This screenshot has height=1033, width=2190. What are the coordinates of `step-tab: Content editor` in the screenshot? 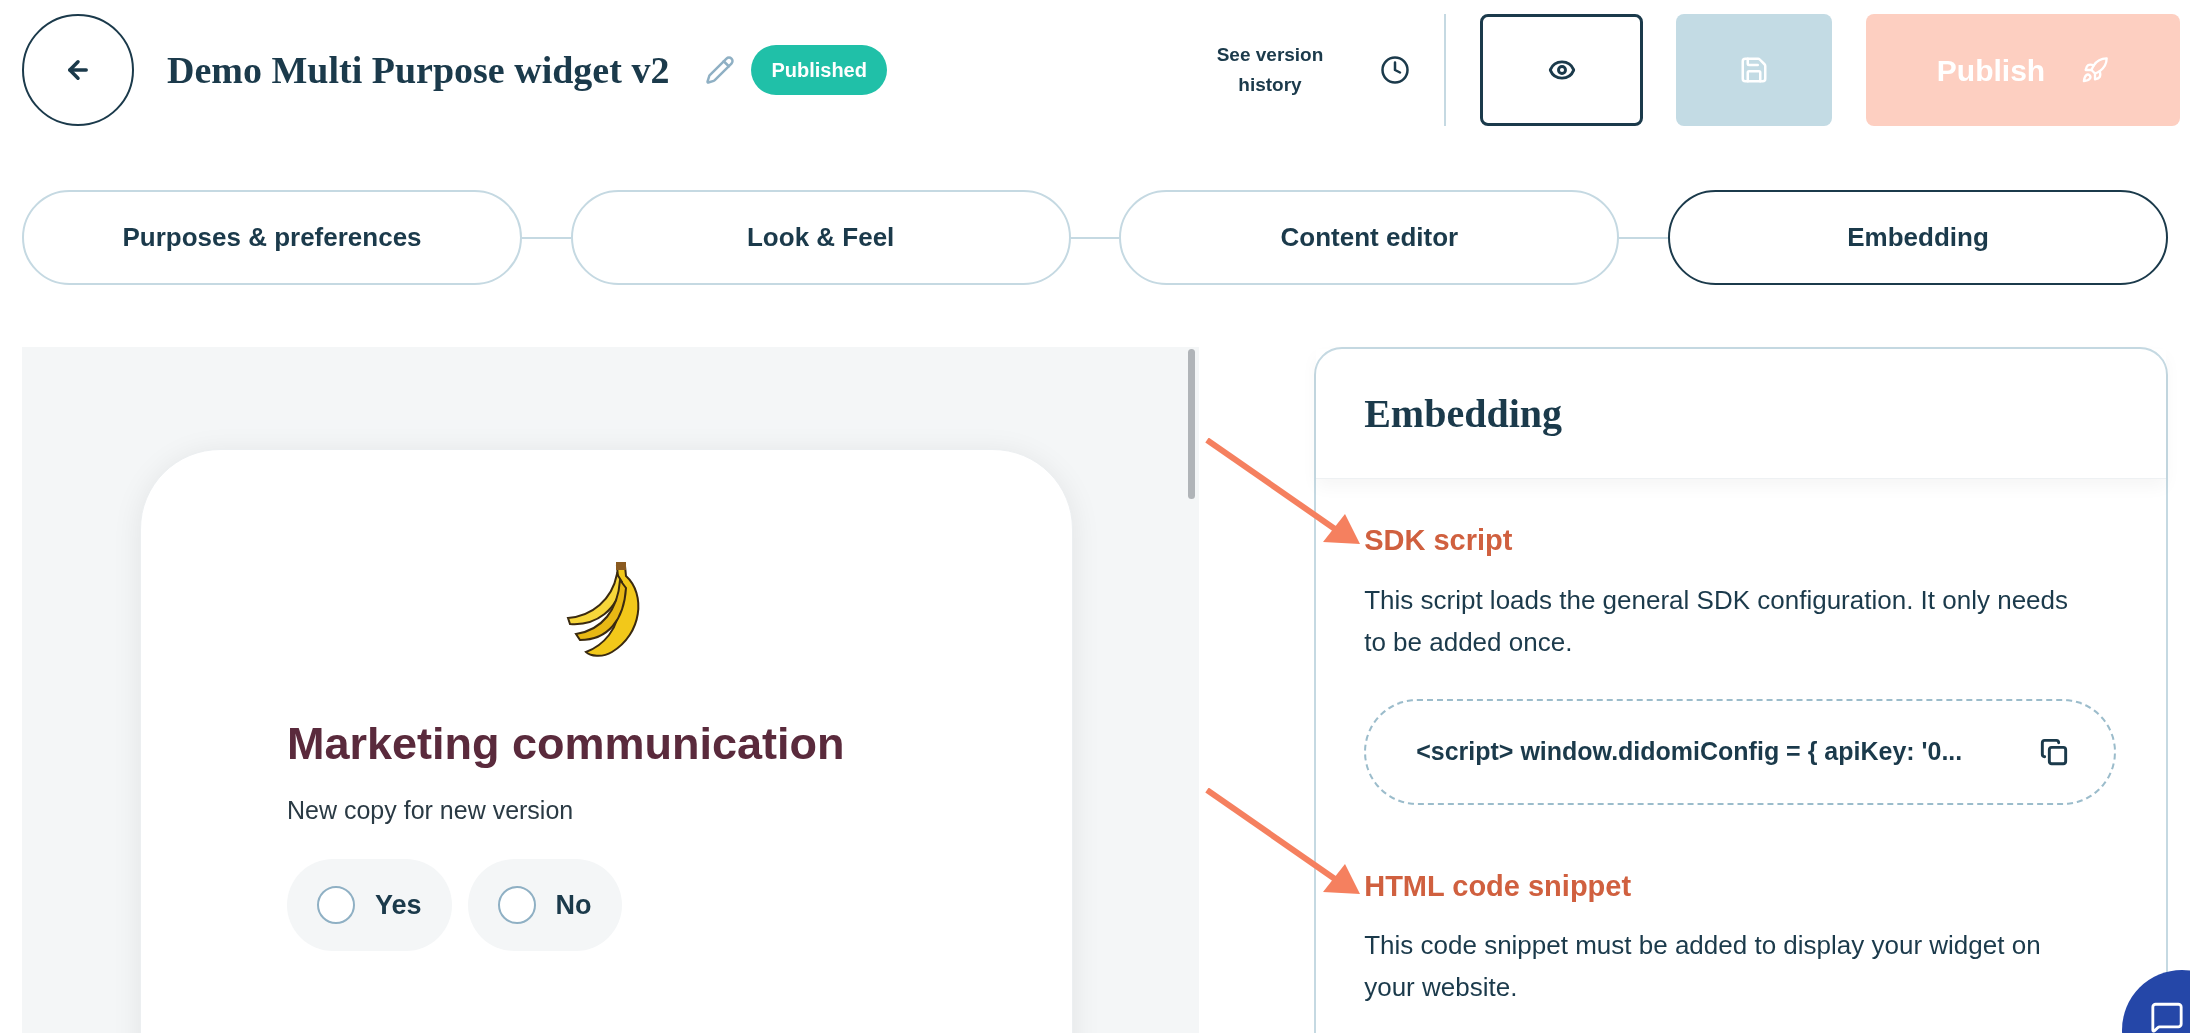 It's located at (1369, 237).